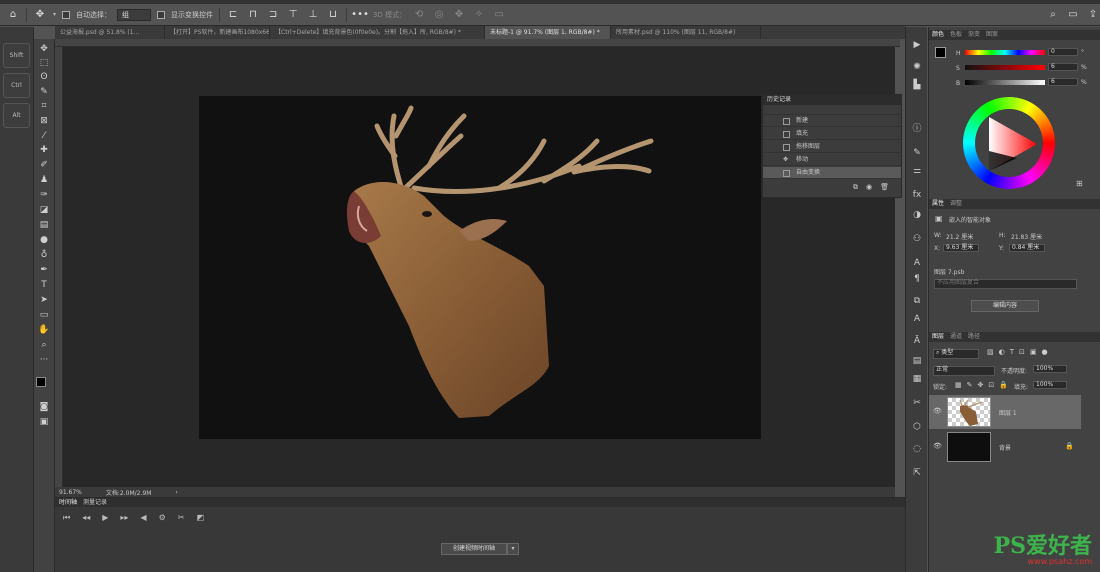 This screenshot has width=1100, height=572. What do you see at coordinates (956, 35) in the screenshot?
I see `tab-swatches: 色板` at bounding box center [956, 35].